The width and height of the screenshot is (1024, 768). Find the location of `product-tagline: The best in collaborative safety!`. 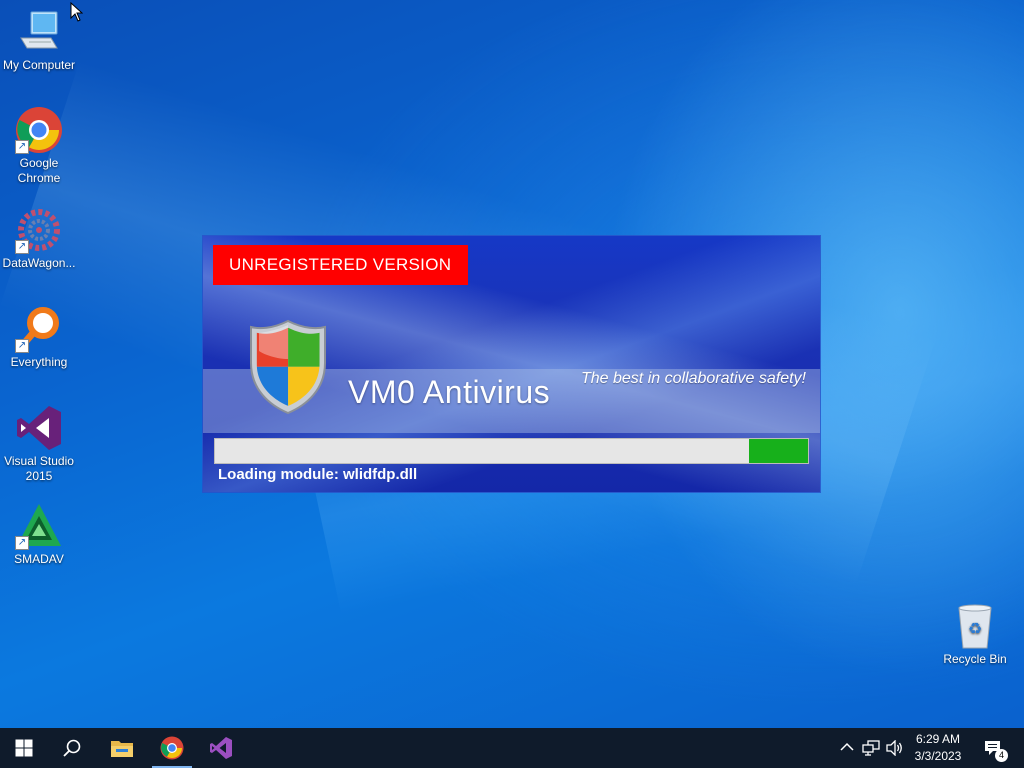

product-tagline: The best in collaborative safety! is located at coordinates (693, 378).